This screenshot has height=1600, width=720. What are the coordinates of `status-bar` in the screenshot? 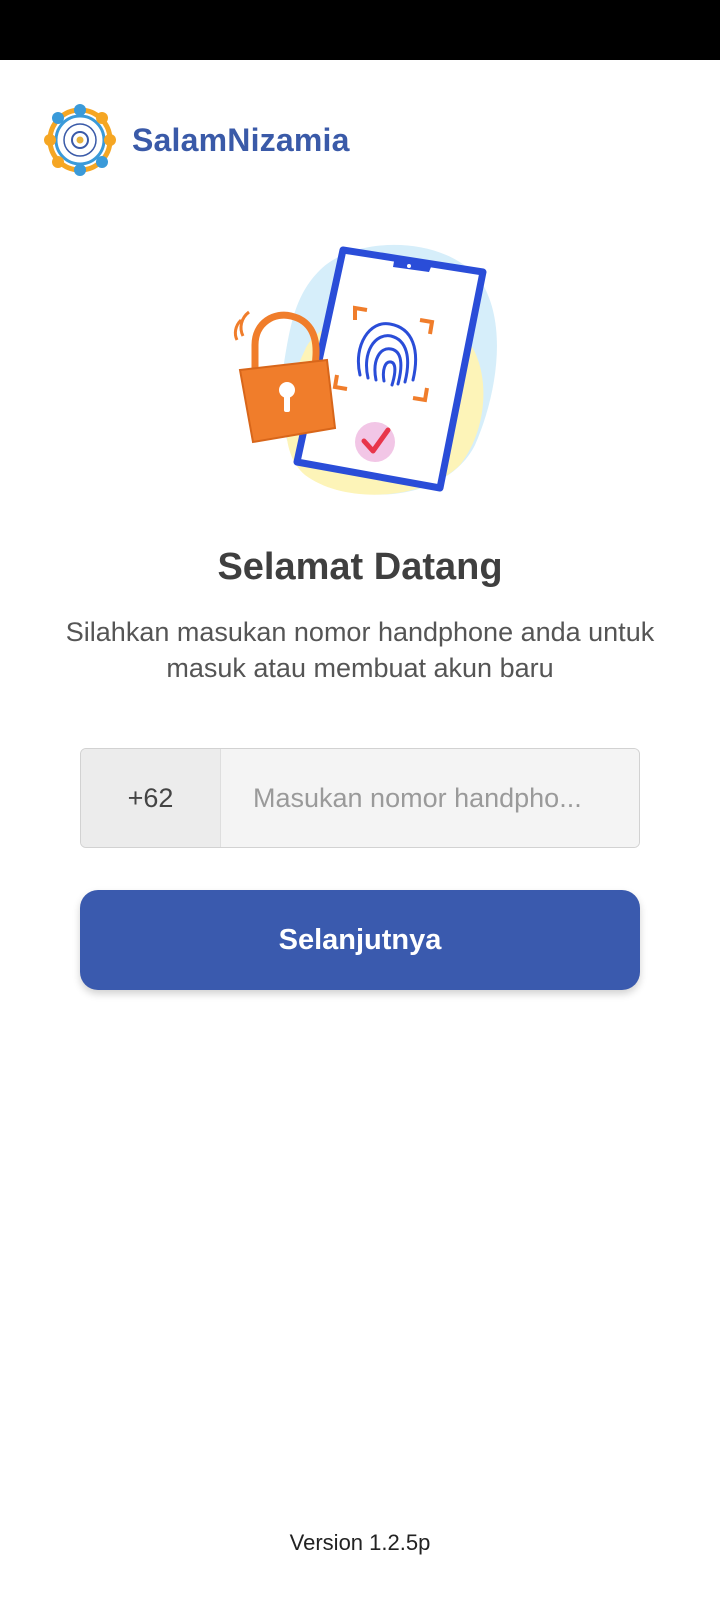 It's located at (360, 30).